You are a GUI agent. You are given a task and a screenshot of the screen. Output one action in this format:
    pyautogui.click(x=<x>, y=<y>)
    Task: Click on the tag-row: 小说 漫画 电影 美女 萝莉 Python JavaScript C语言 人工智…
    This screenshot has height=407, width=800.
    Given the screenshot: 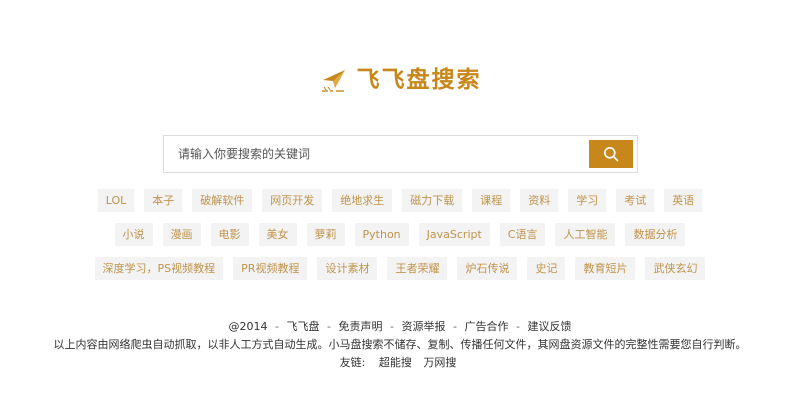 What is the action you would take?
    pyautogui.click(x=400, y=234)
    